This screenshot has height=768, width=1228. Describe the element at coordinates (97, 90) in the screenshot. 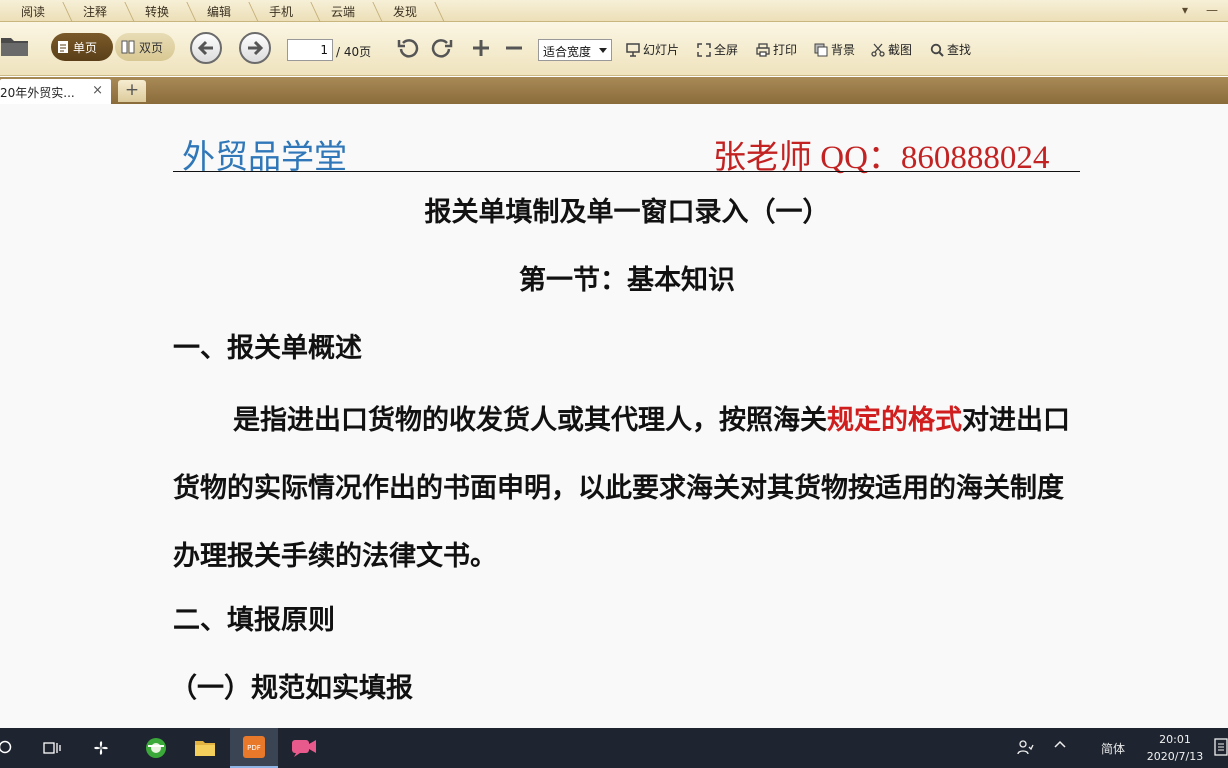

I see `close-icon: ×` at that location.